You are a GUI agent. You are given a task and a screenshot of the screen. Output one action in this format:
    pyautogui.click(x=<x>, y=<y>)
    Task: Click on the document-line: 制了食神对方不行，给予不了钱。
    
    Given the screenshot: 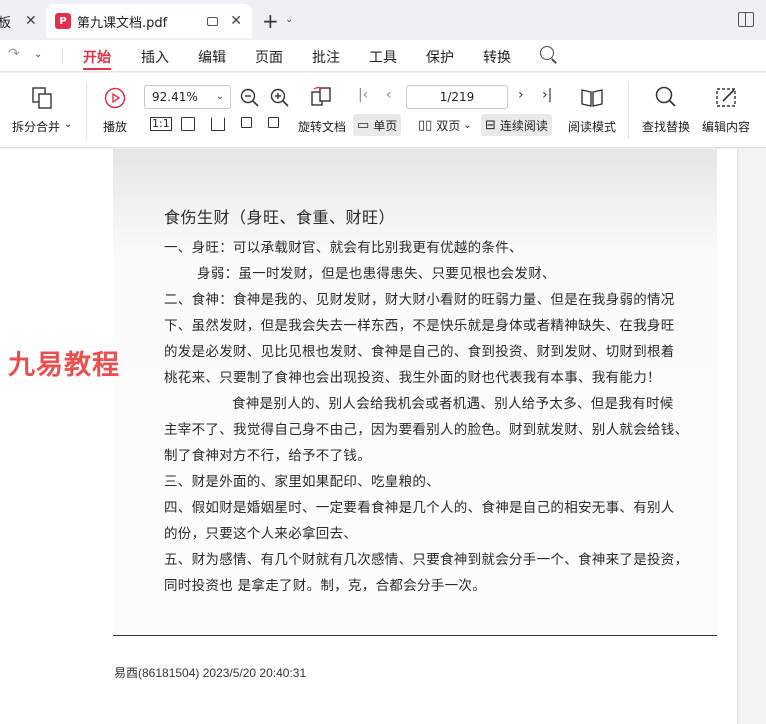 What is the action you would take?
    pyautogui.click(x=267, y=456)
    